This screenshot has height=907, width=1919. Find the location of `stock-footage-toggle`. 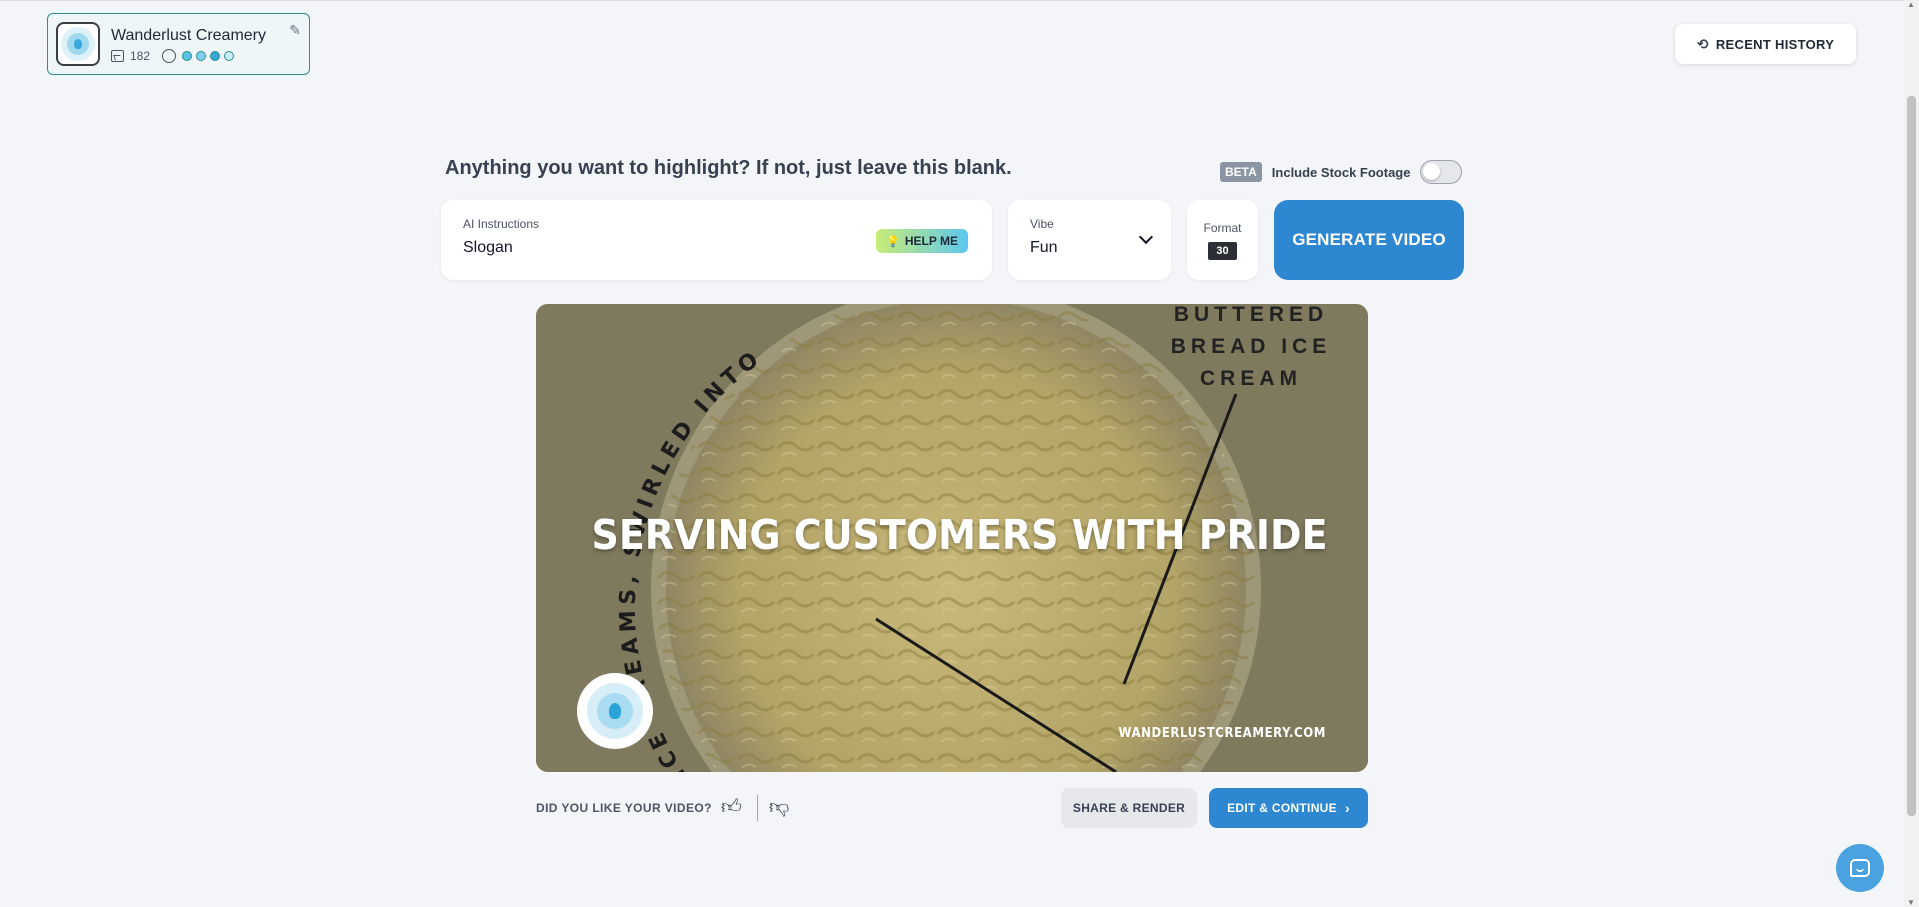

stock-footage-toggle is located at coordinates (1441, 172).